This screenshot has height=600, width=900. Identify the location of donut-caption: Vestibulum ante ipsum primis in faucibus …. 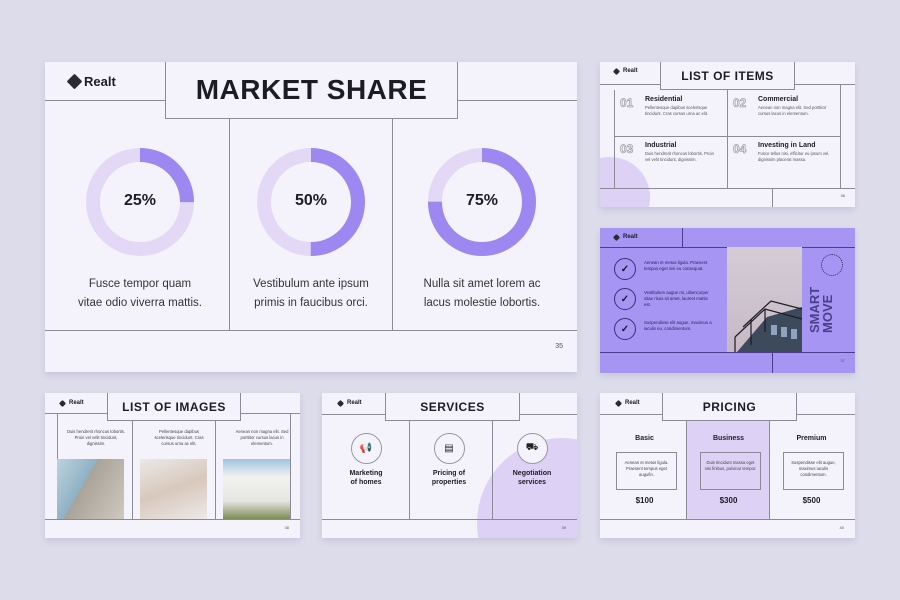
(311, 293).